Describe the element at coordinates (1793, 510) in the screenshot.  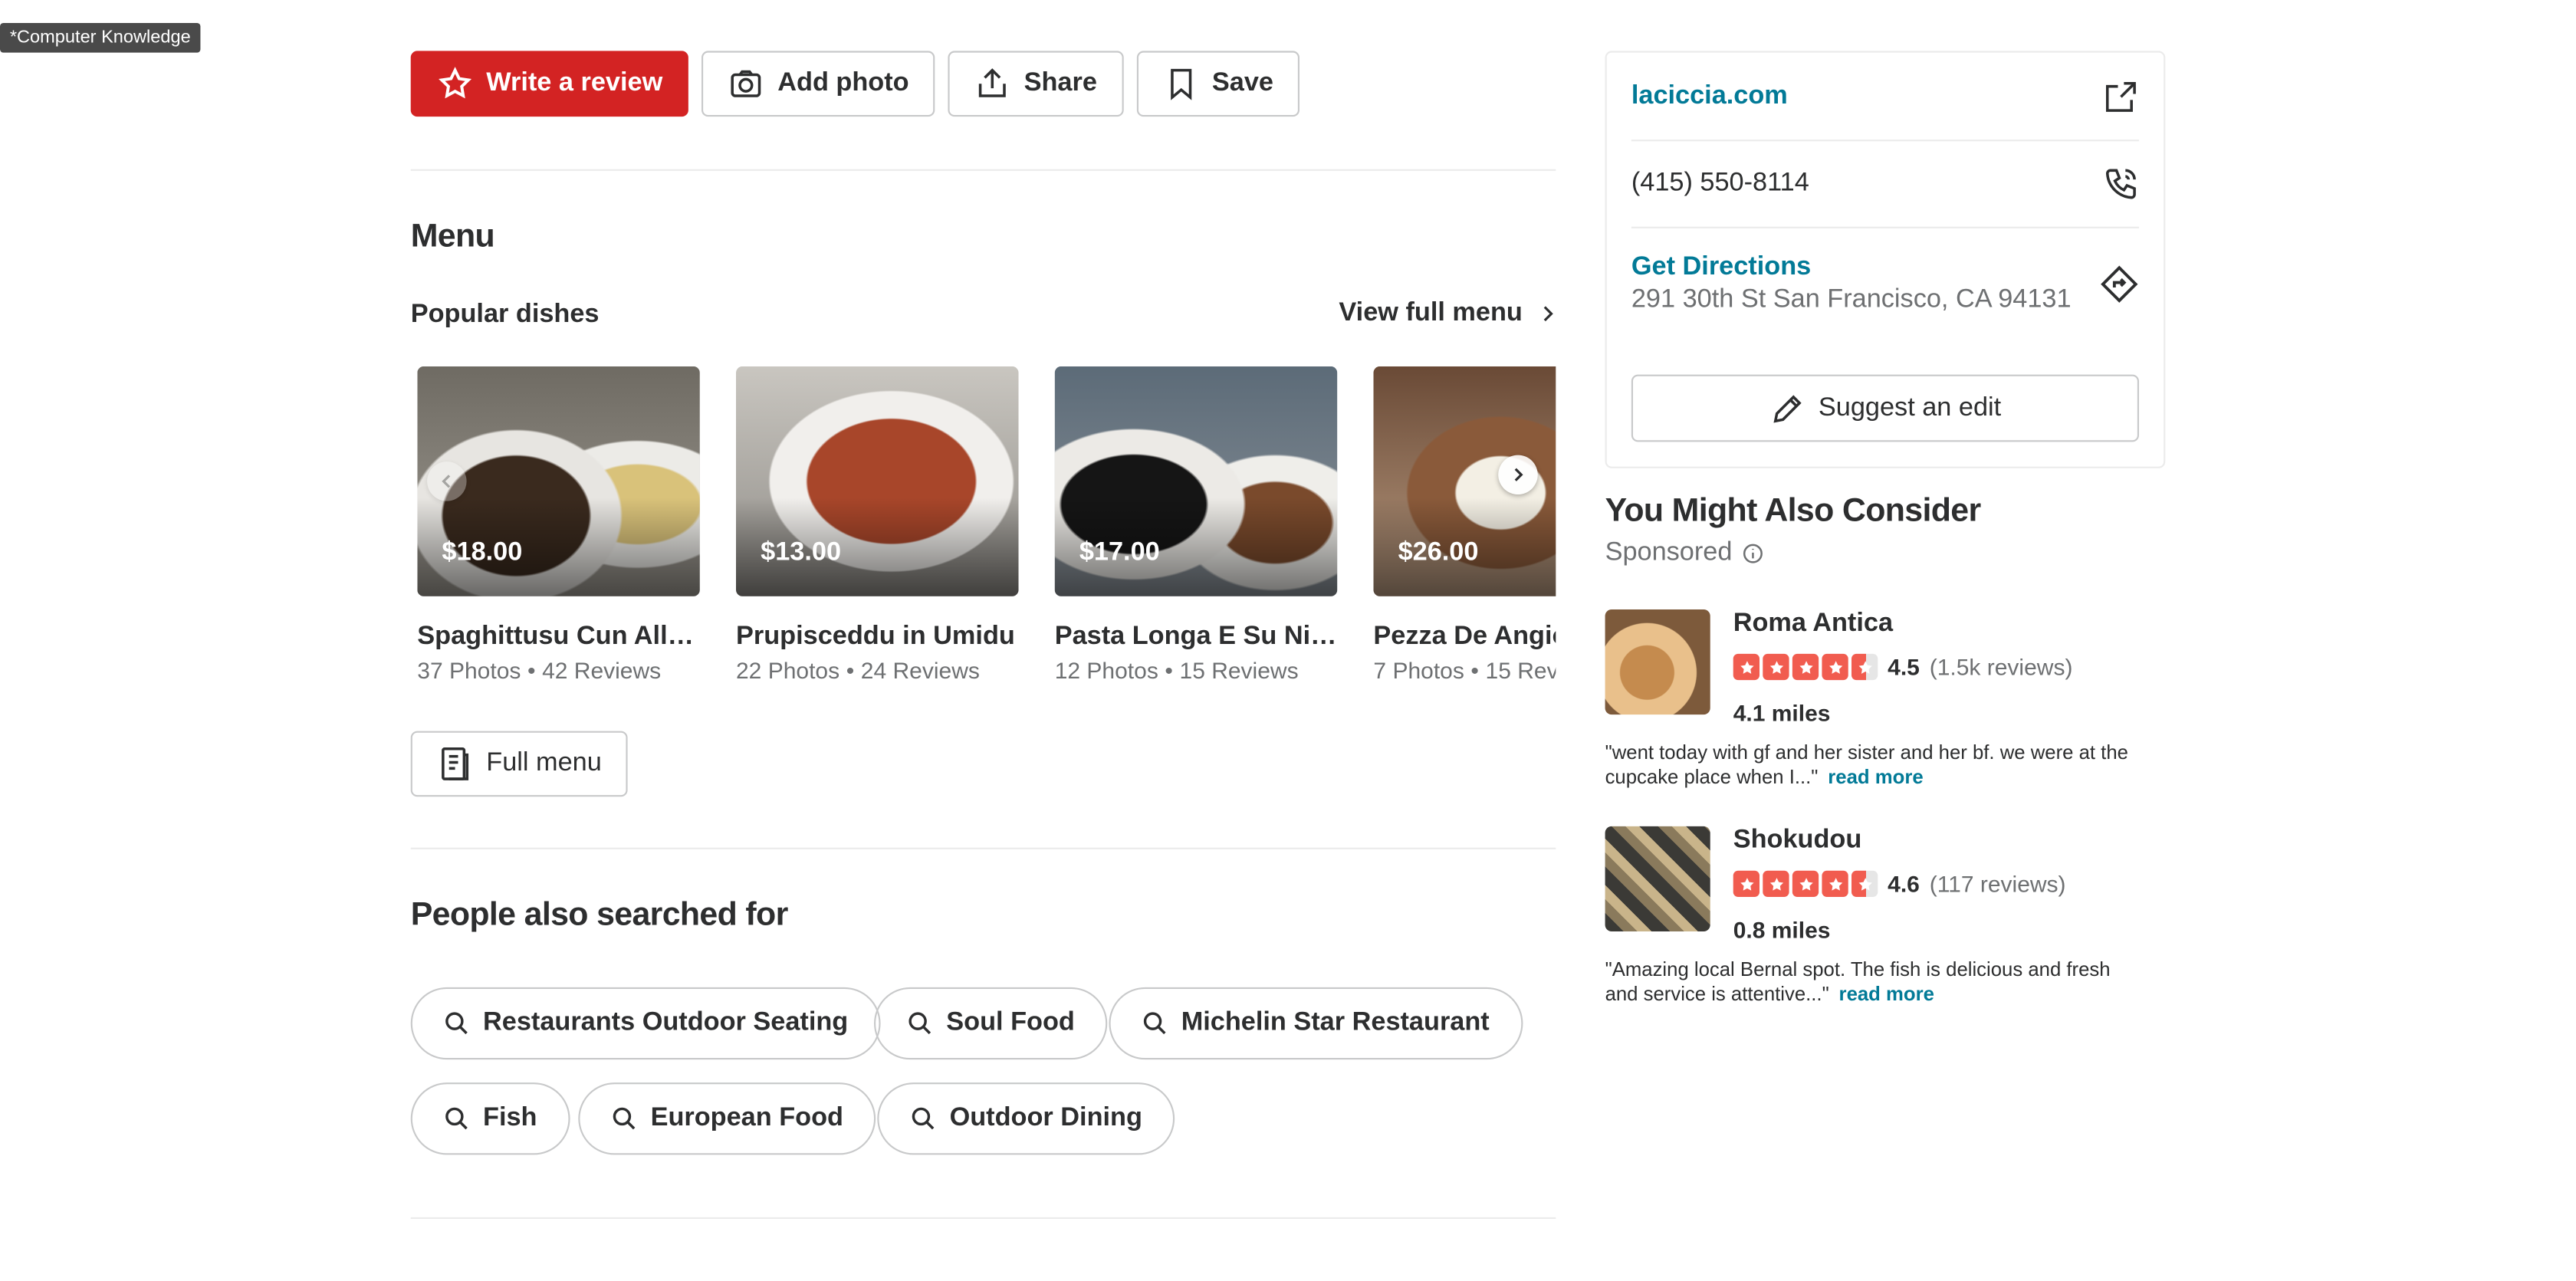
I see `you-might-also-consider-heading: You Might Also Consider` at that location.